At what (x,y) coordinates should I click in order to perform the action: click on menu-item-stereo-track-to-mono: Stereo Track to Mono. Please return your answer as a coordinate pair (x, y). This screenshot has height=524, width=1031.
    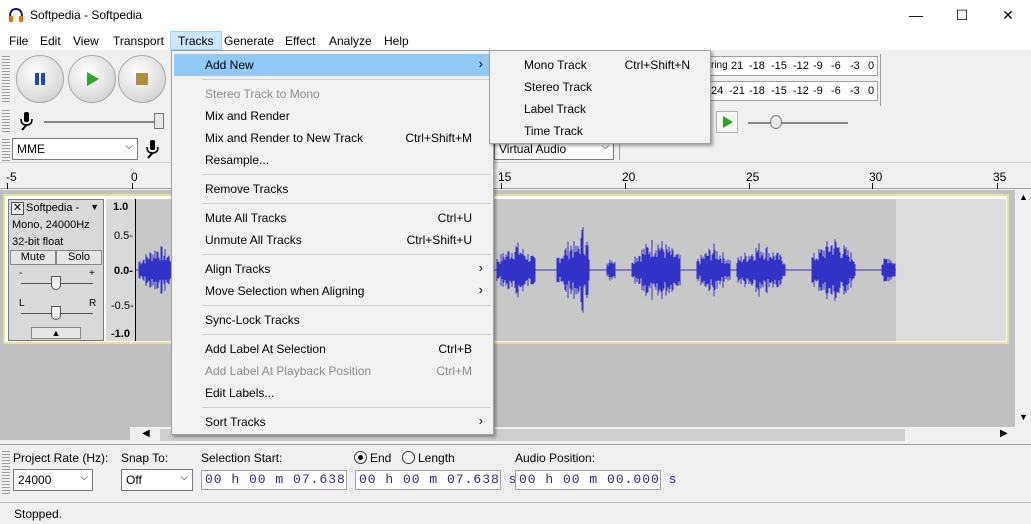
    Looking at the image, I should click on (332, 94).